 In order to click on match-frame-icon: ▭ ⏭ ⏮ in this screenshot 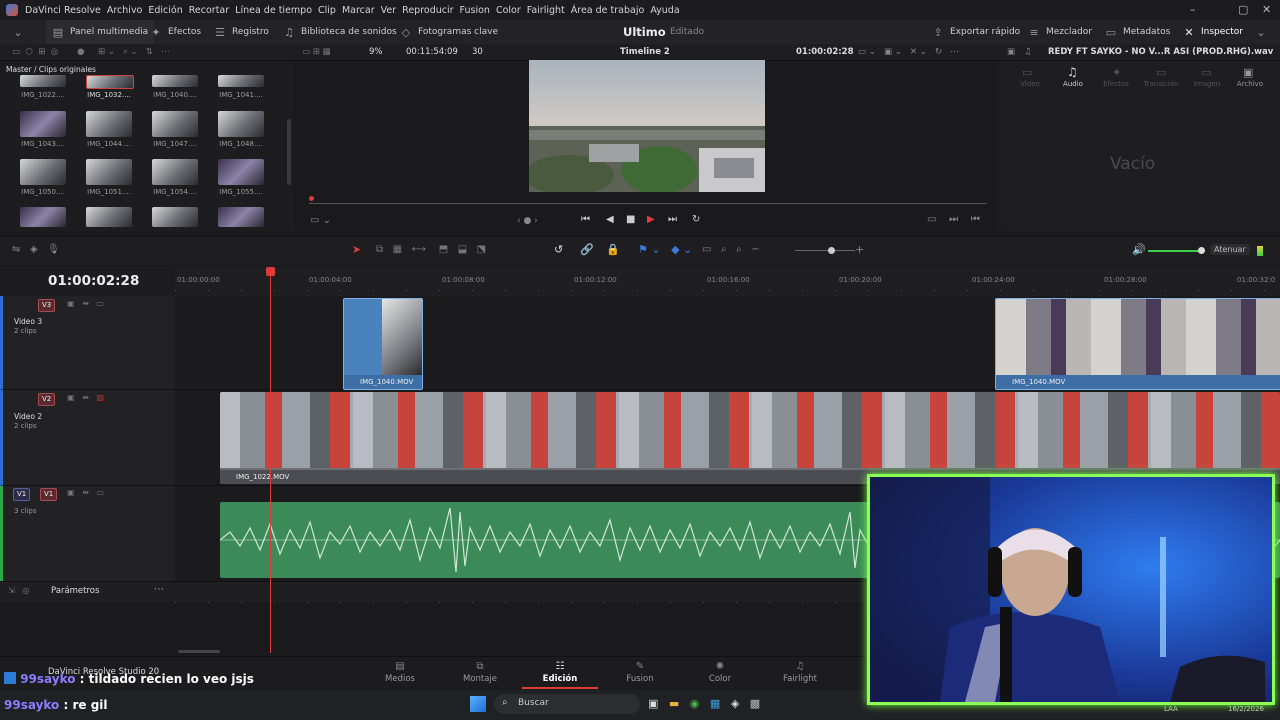, I will do `click(953, 219)`.